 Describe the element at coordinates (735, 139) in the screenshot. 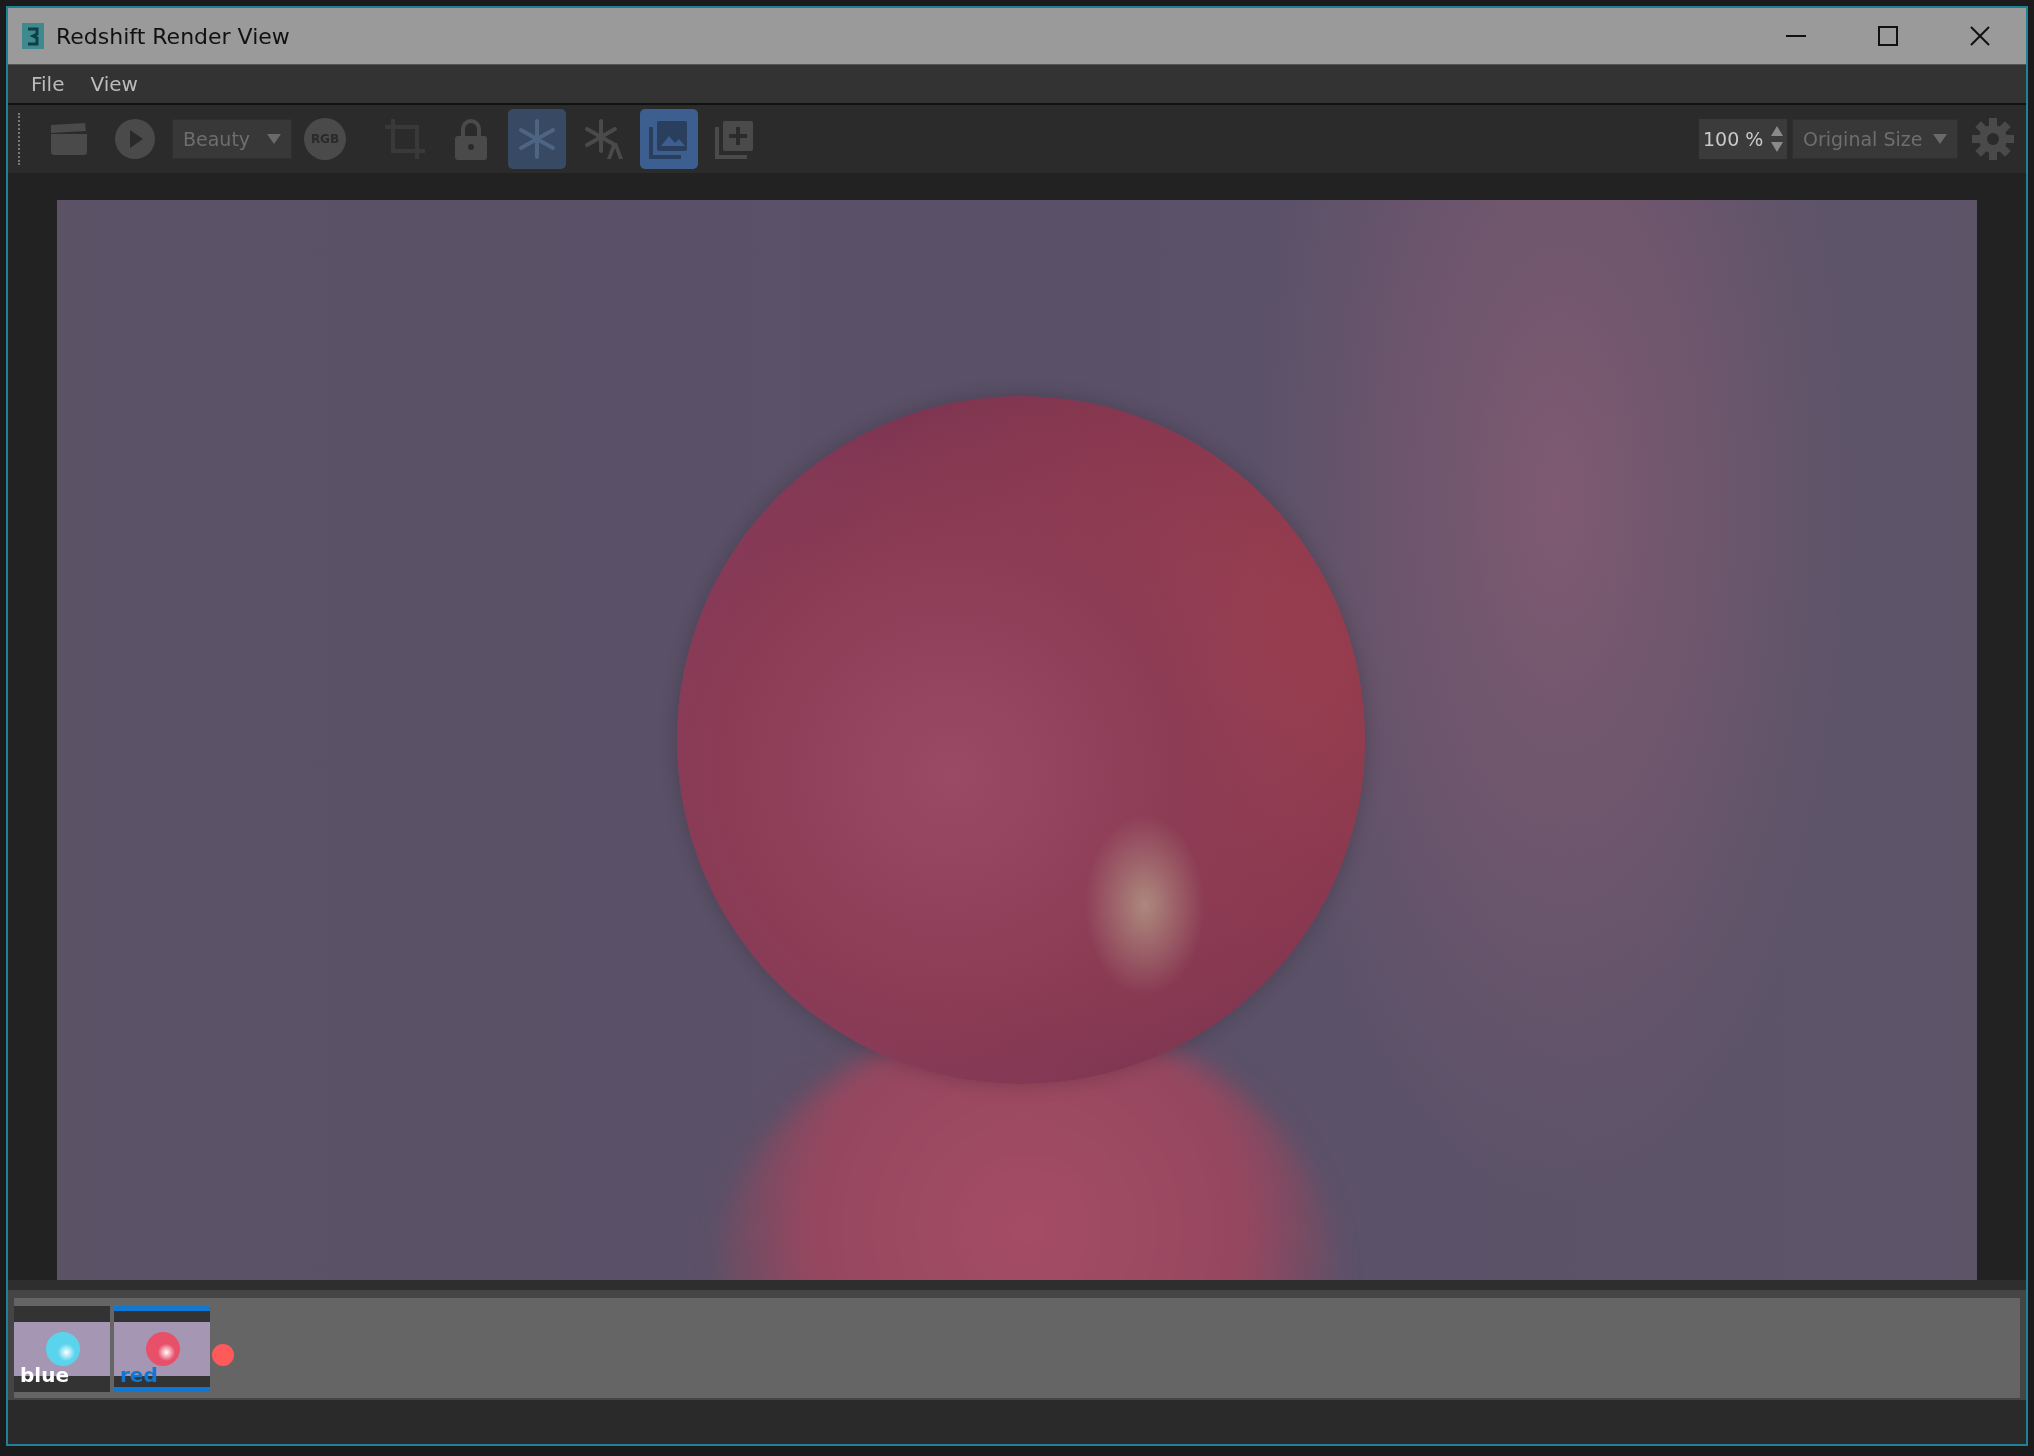

I see `add-layer-icon` at that location.